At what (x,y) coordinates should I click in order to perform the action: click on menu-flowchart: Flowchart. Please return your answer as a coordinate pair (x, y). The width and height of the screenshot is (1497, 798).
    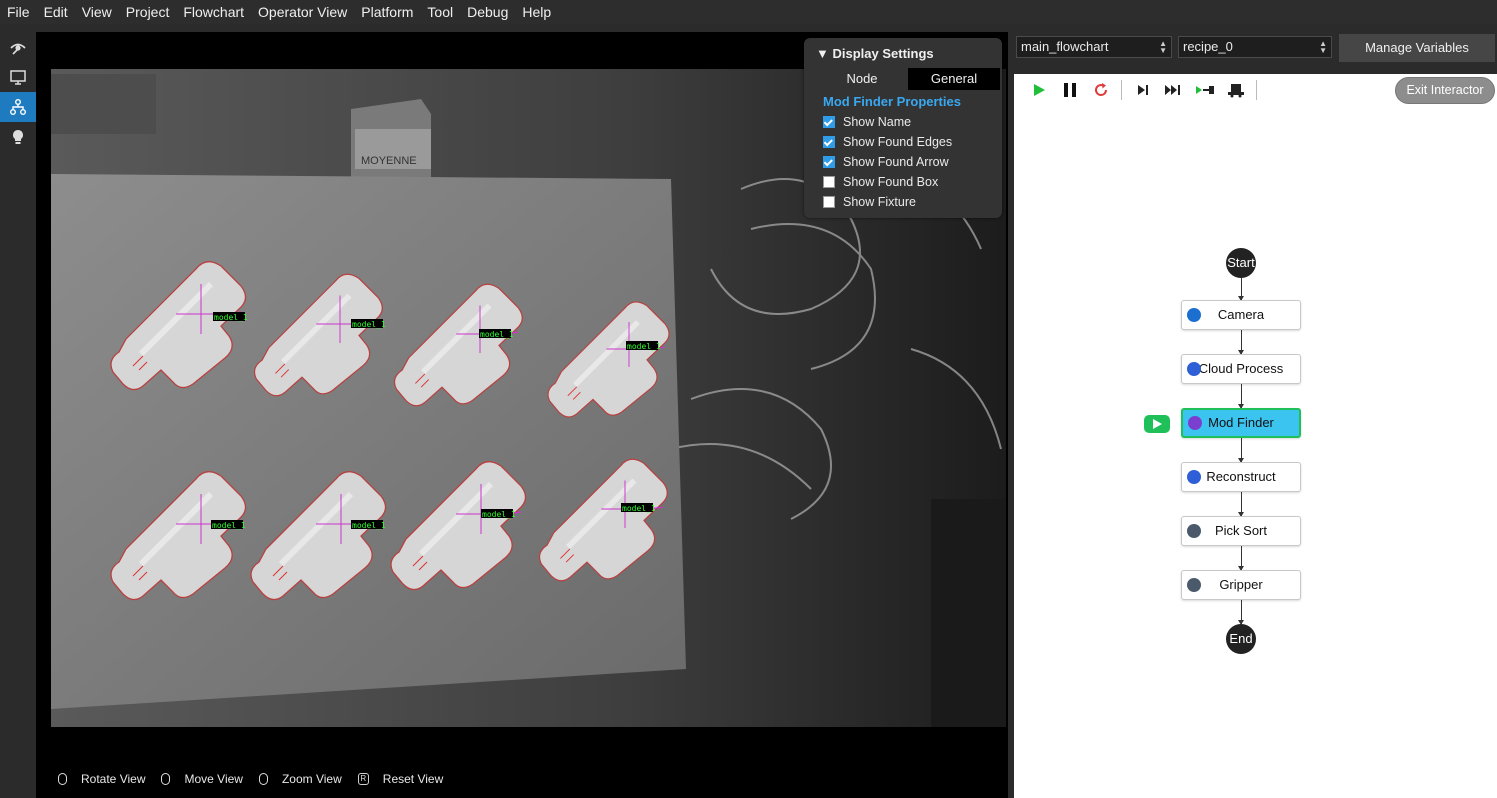
    Looking at the image, I should click on (213, 12).